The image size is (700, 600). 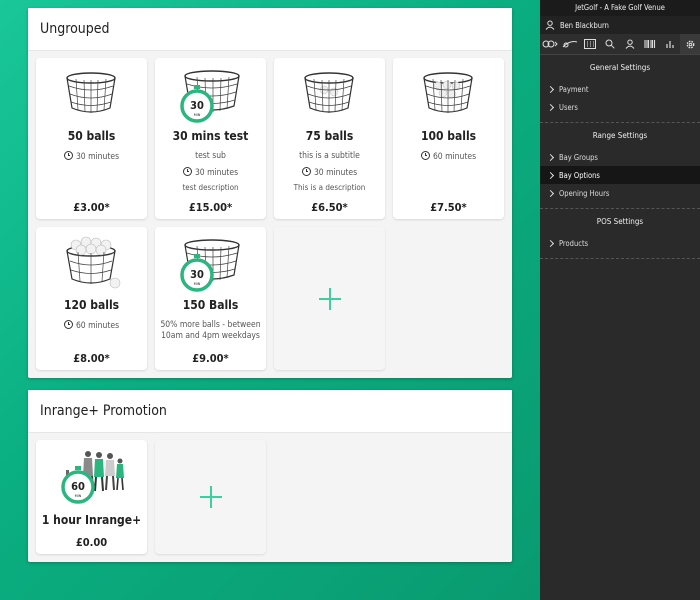 I want to click on sidebar-item-payment: Payment, so click(x=620, y=89).